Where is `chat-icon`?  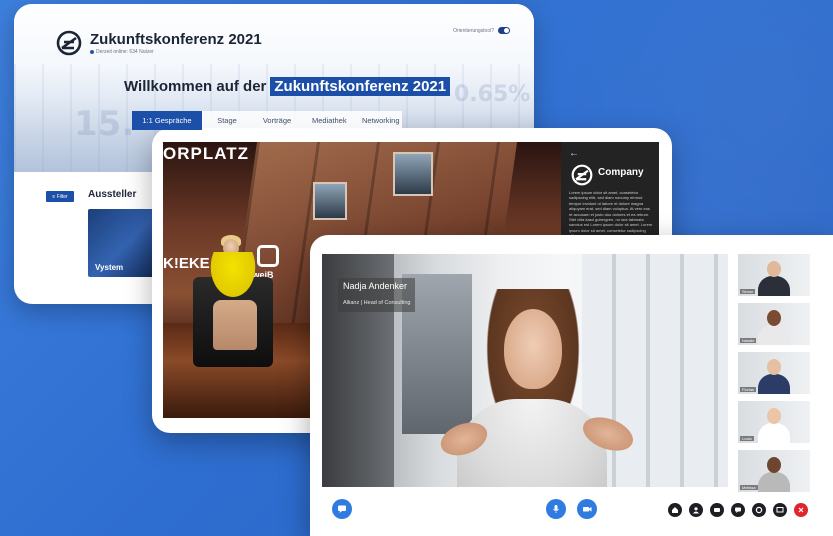 chat-icon is located at coordinates (342, 509).